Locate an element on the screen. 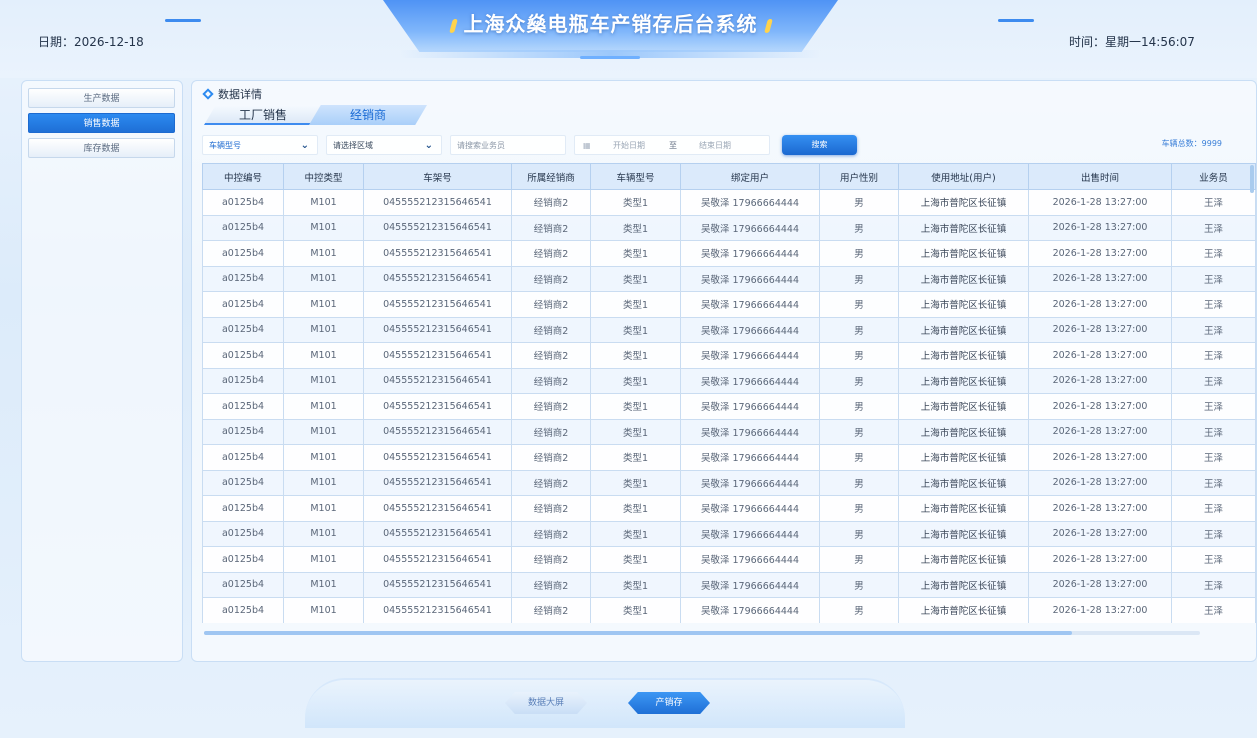 The height and width of the screenshot is (738, 1257). end-date-input: 结束日期 is located at coordinates (715, 146).